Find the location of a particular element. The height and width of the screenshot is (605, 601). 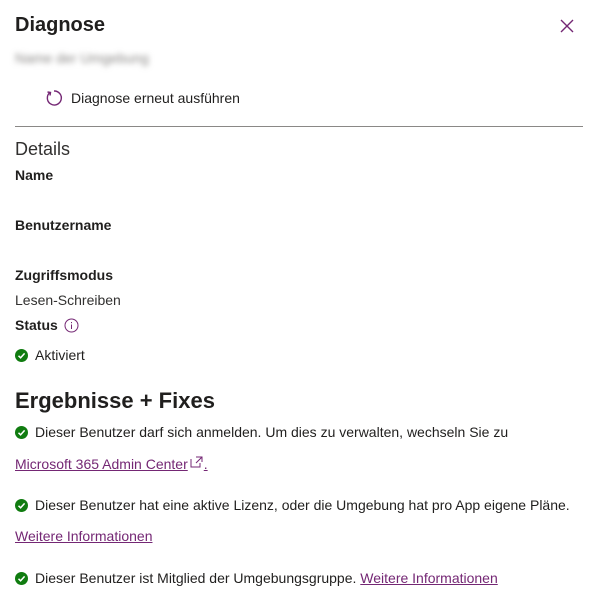

info-icon is located at coordinates (71, 325).